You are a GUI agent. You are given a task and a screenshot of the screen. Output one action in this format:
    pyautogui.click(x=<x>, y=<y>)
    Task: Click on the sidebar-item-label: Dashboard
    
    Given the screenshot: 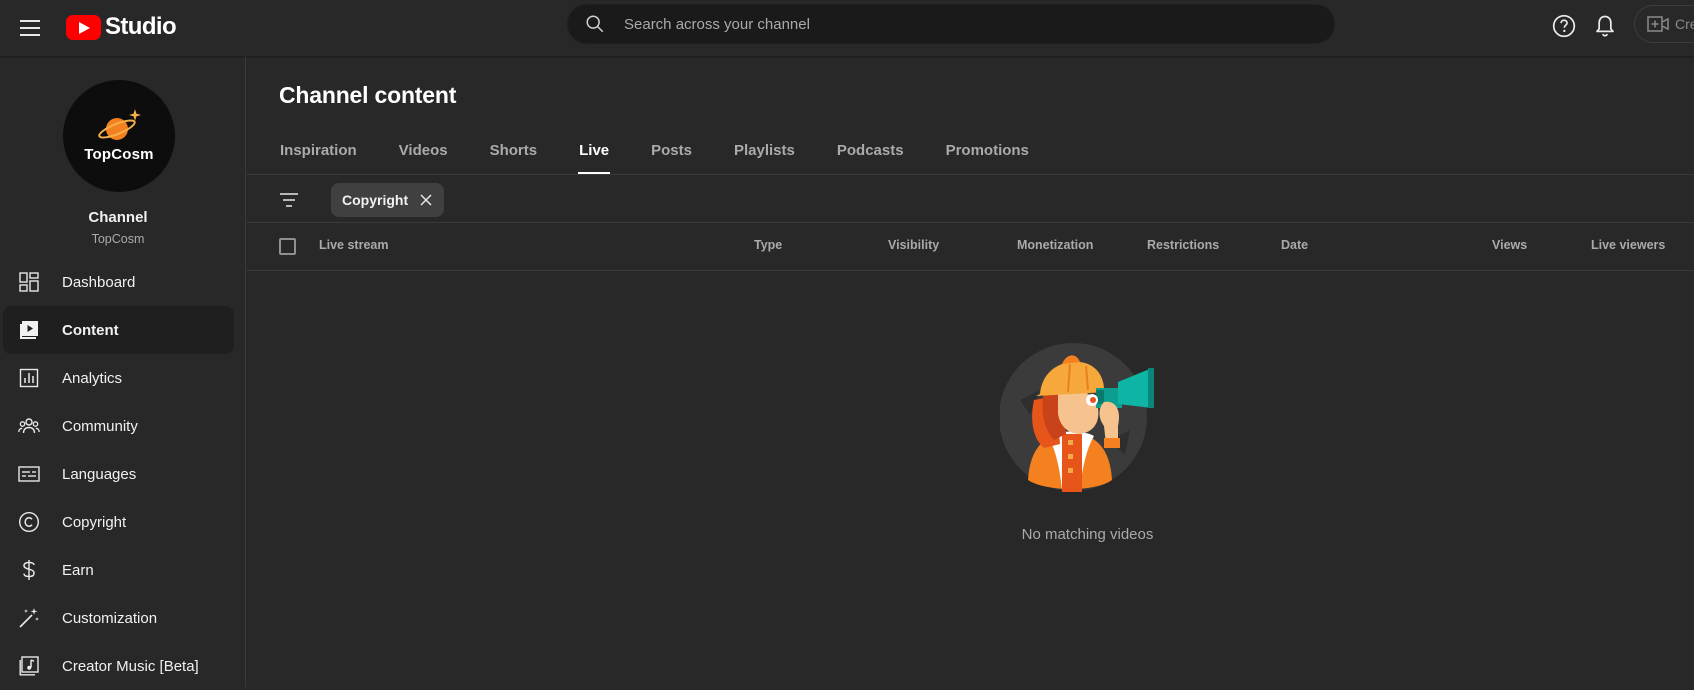 What is the action you would take?
    pyautogui.click(x=99, y=282)
    